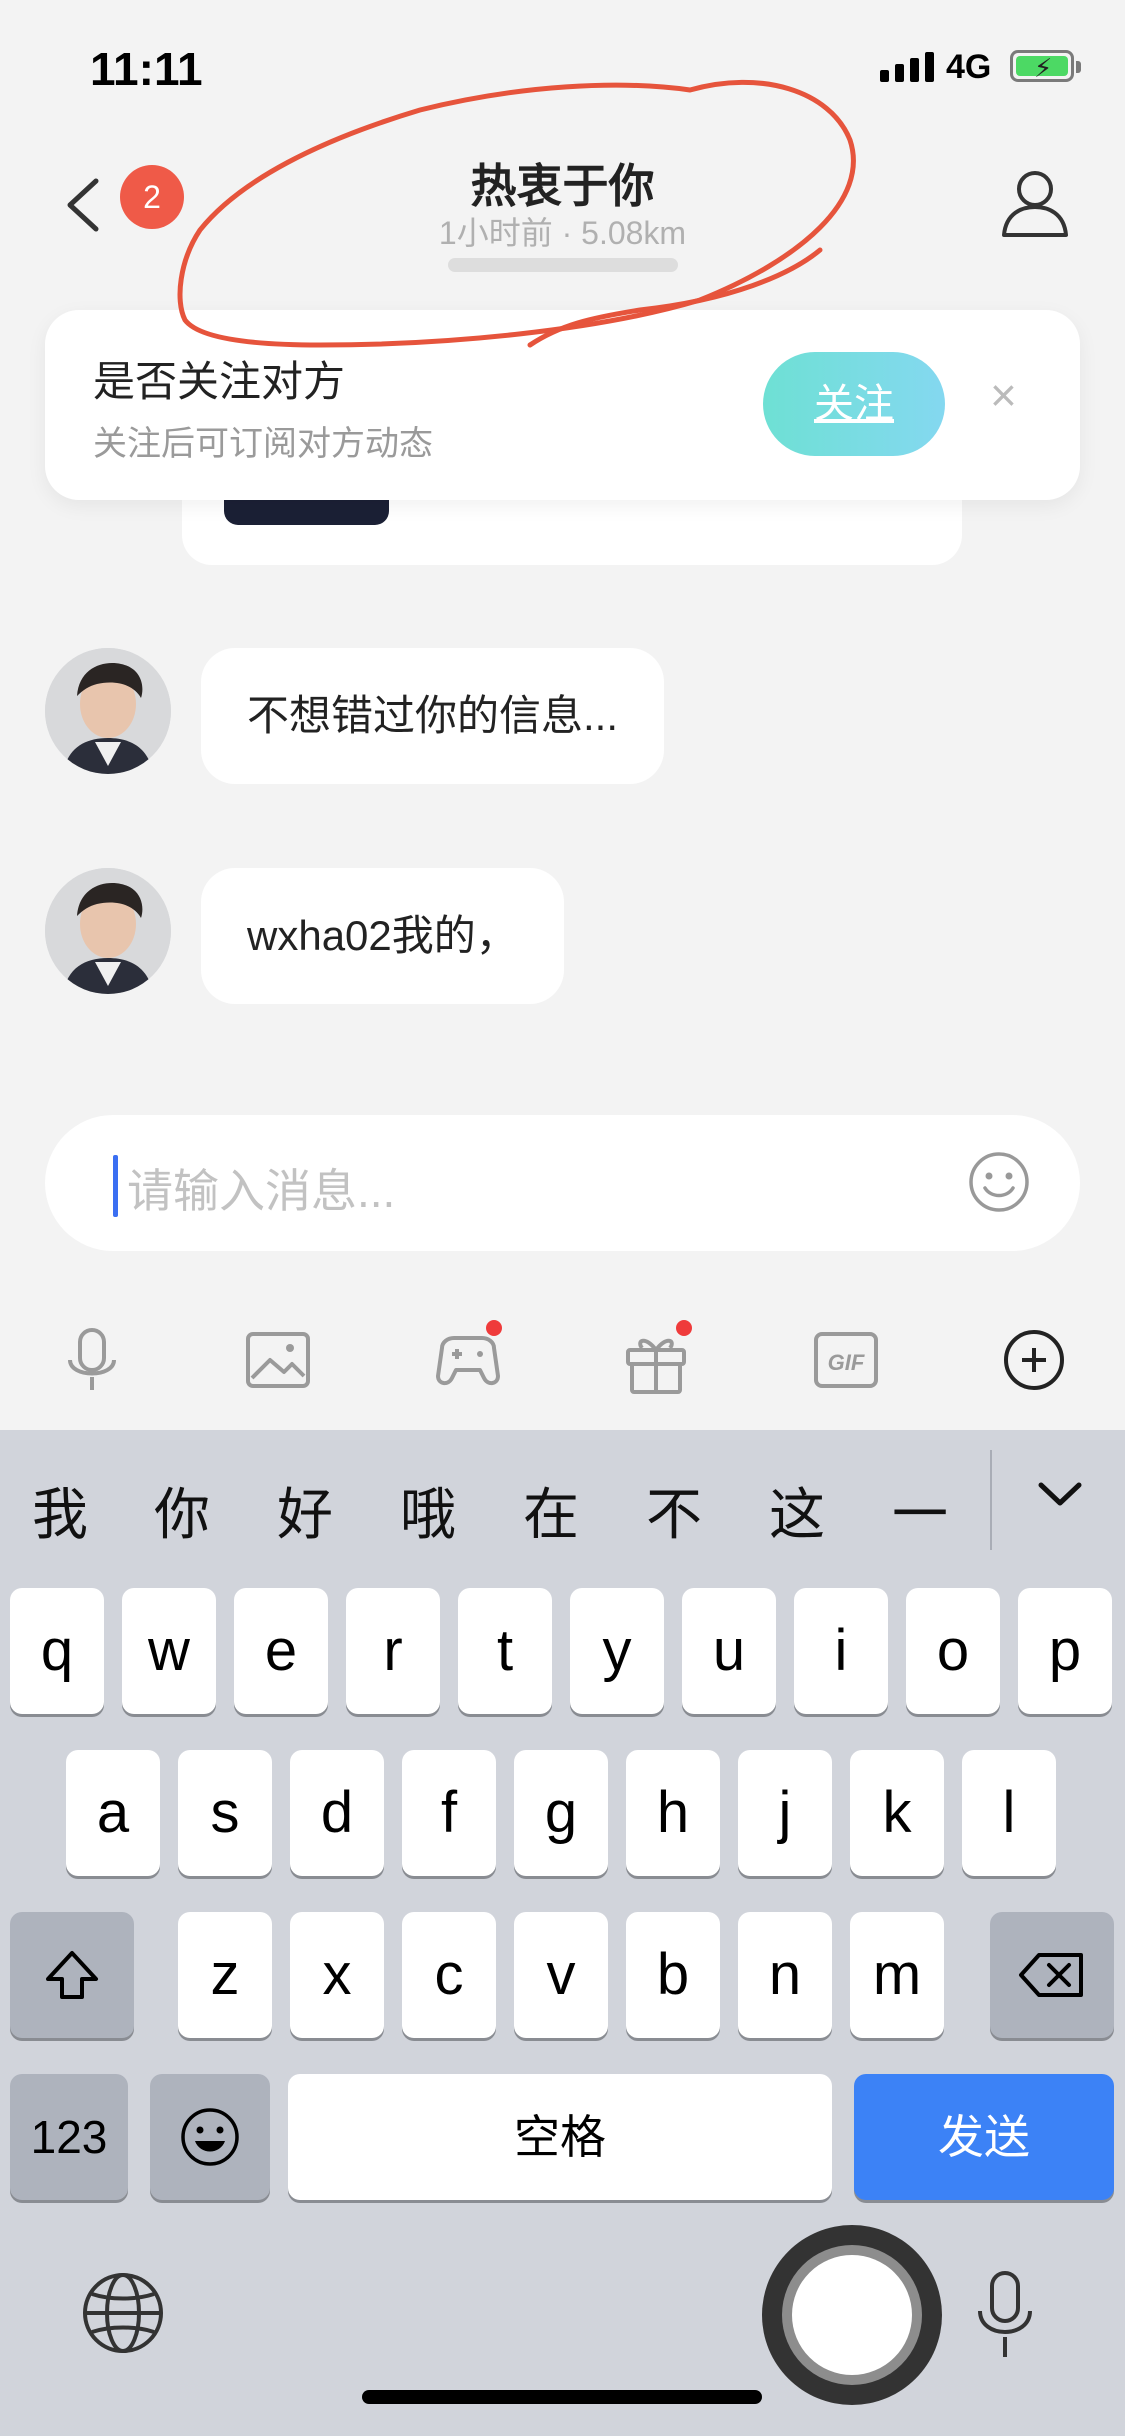  I want to click on dictation-mic-icon, so click(1005, 2315).